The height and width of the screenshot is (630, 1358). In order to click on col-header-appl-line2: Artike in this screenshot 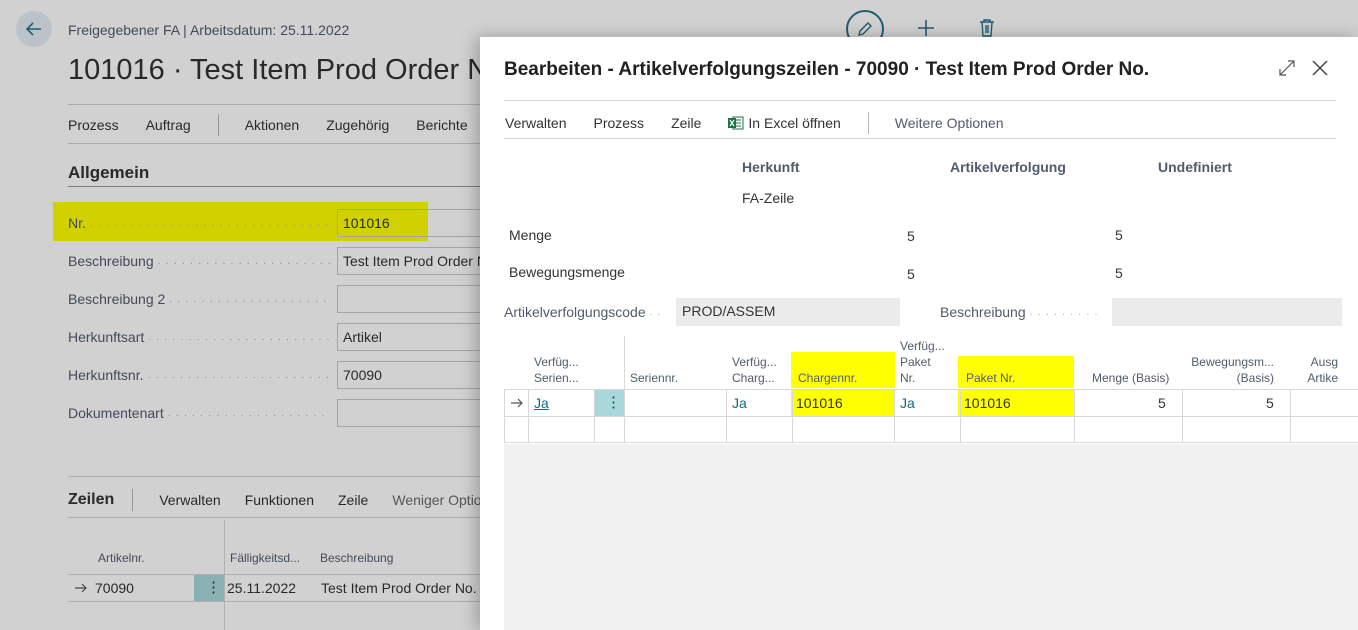, I will do `click(1322, 378)`.